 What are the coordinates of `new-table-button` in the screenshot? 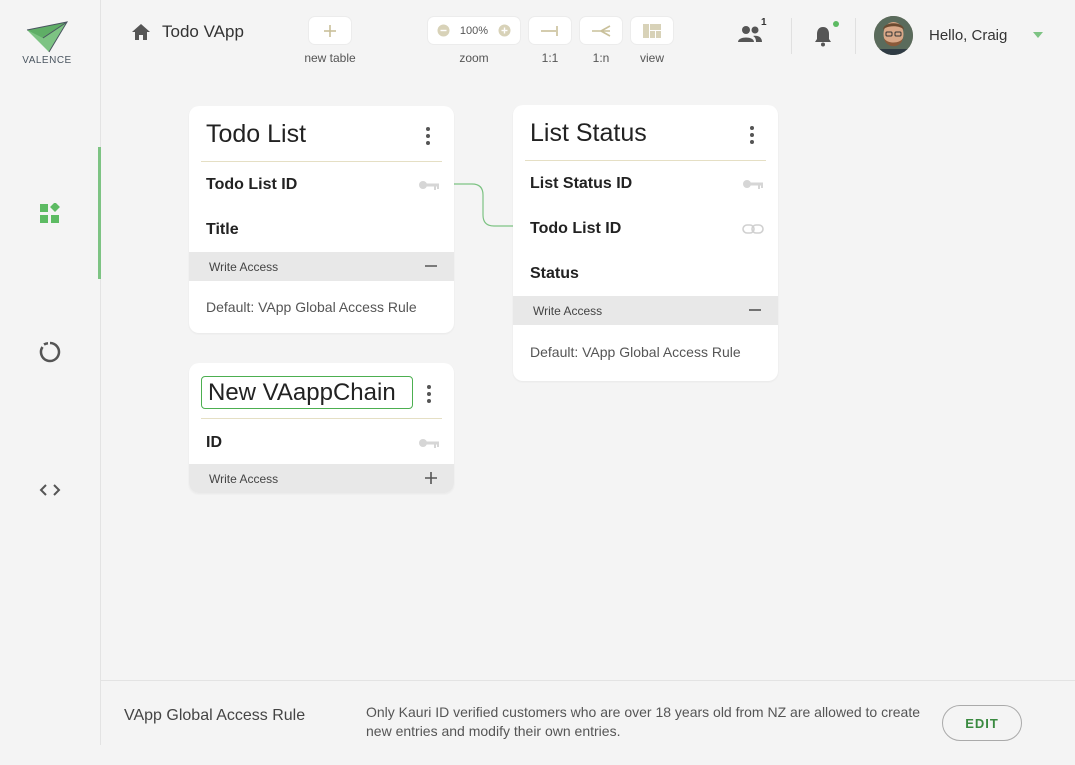 It's located at (330, 30).